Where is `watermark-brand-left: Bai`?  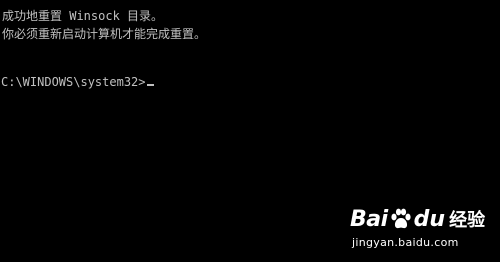 watermark-brand-left: Bai is located at coordinates (369, 219).